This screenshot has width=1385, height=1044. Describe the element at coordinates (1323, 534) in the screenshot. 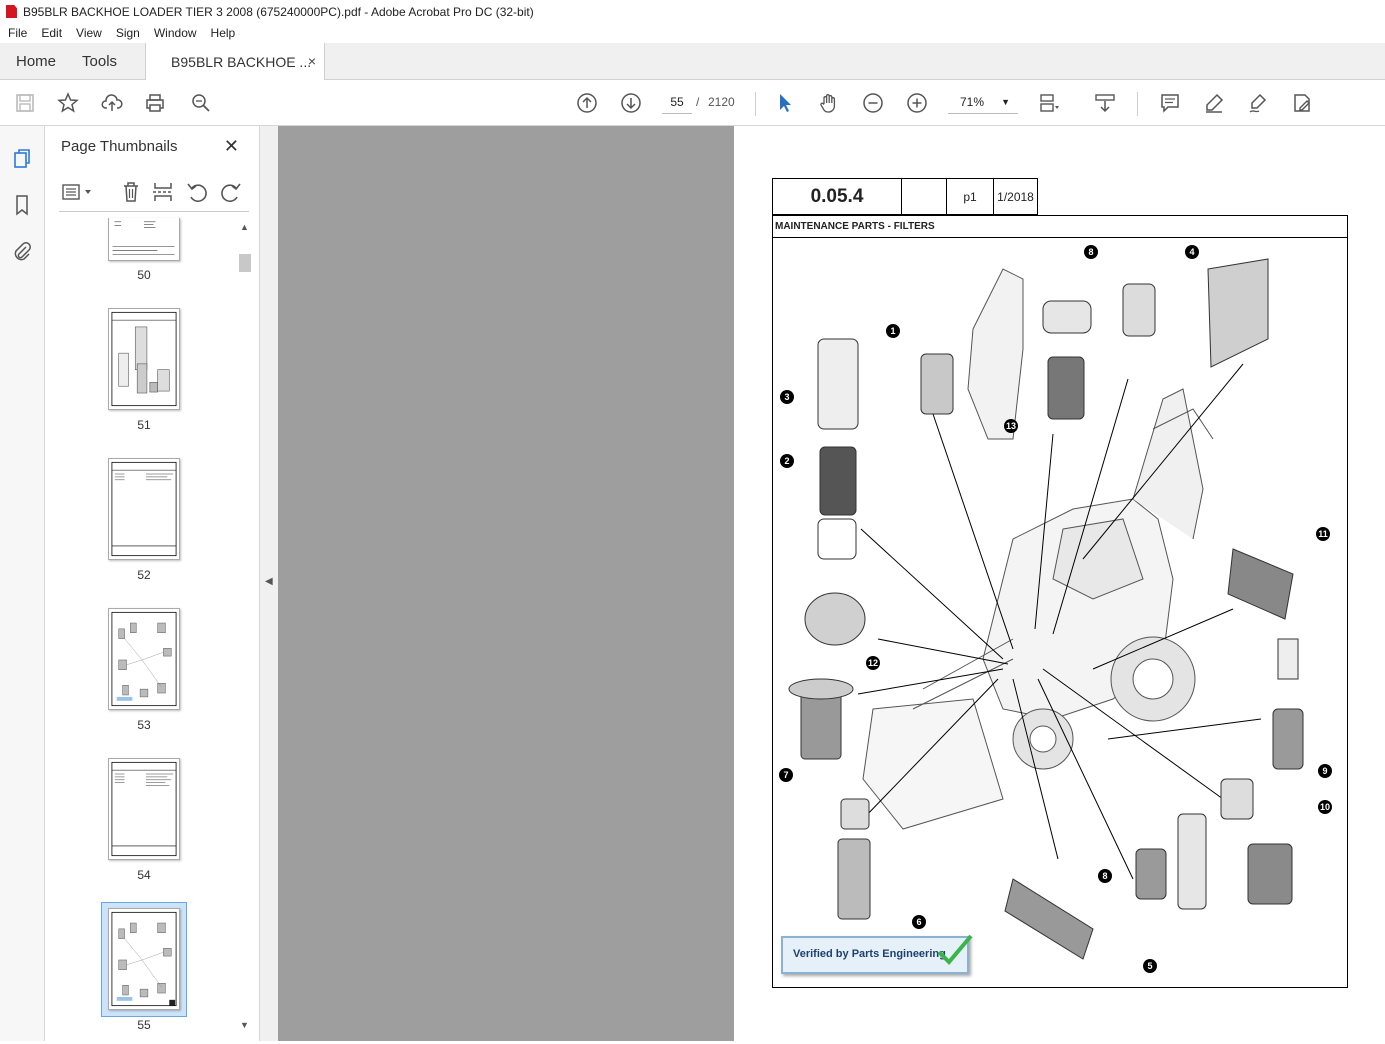

I see `callout-11: 11` at that location.